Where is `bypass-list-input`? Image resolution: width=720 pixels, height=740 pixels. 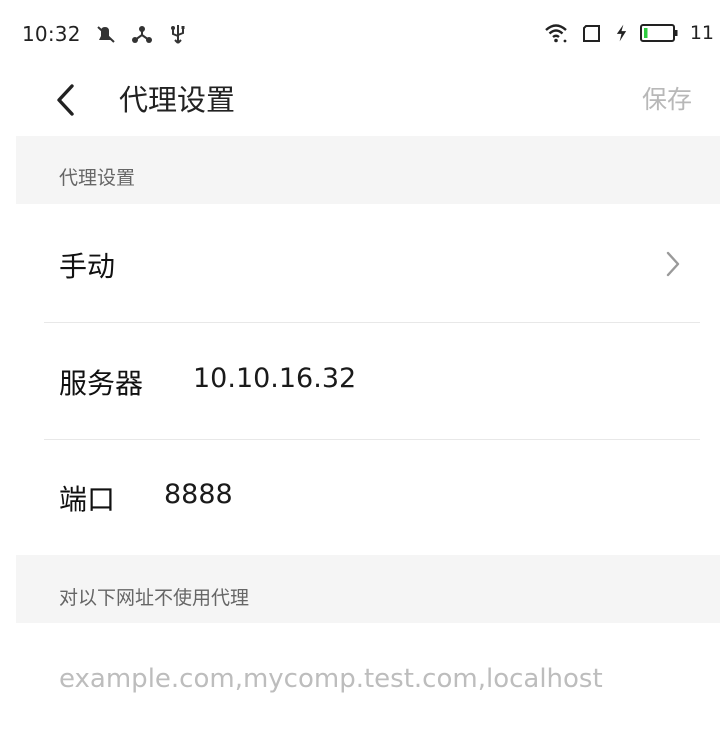
bypass-list-input is located at coordinates (369, 679).